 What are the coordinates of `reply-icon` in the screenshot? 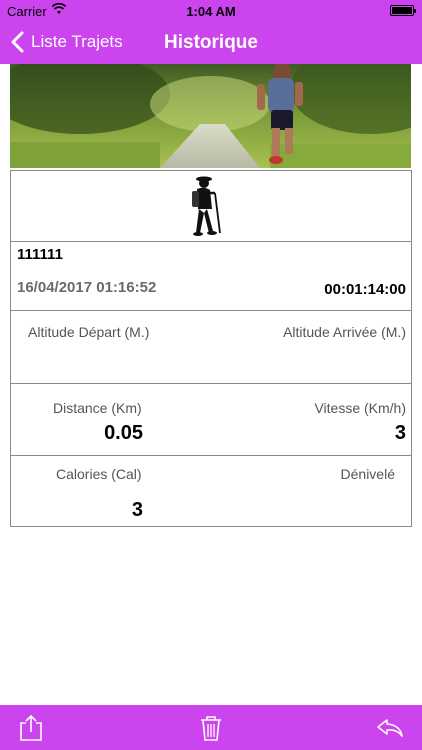 It's located at (390, 728).